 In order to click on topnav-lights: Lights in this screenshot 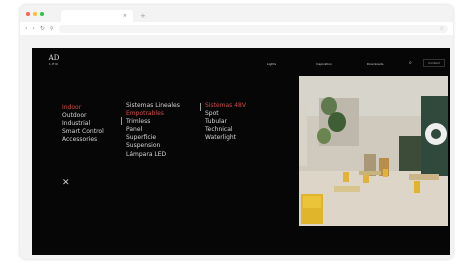, I will do `click(271, 64)`.